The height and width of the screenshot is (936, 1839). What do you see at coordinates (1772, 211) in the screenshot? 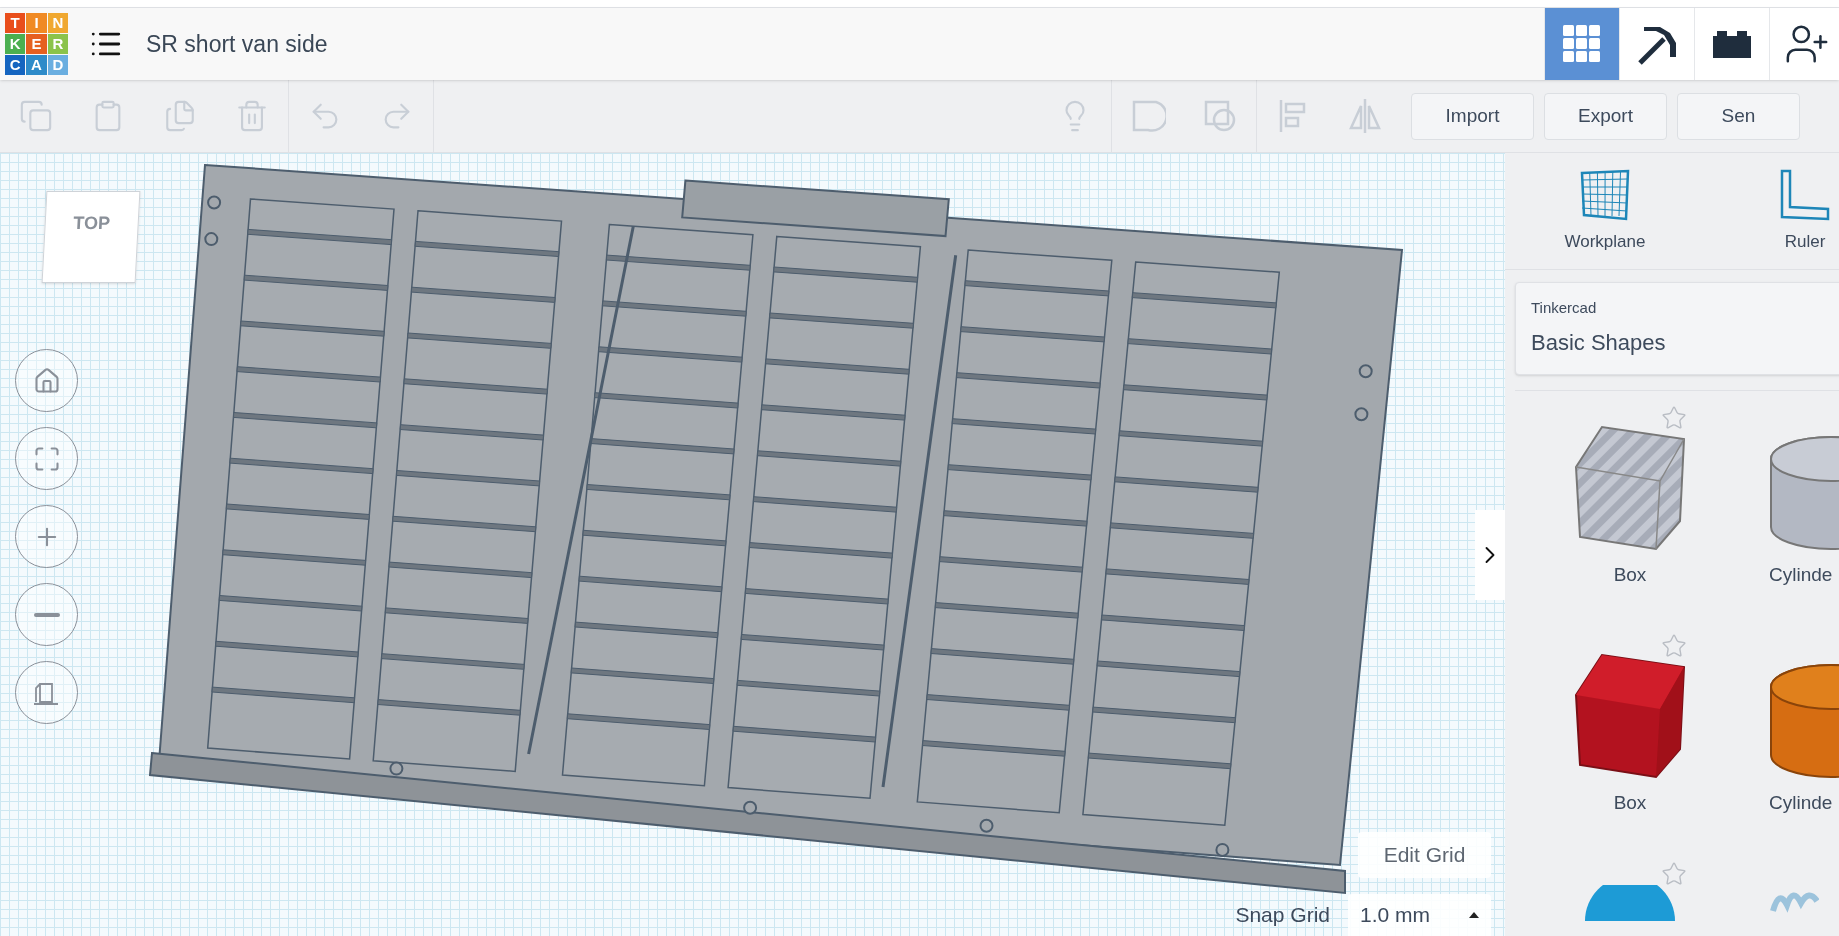
I see `panel-tool-button: Ruler` at bounding box center [1772, 211].